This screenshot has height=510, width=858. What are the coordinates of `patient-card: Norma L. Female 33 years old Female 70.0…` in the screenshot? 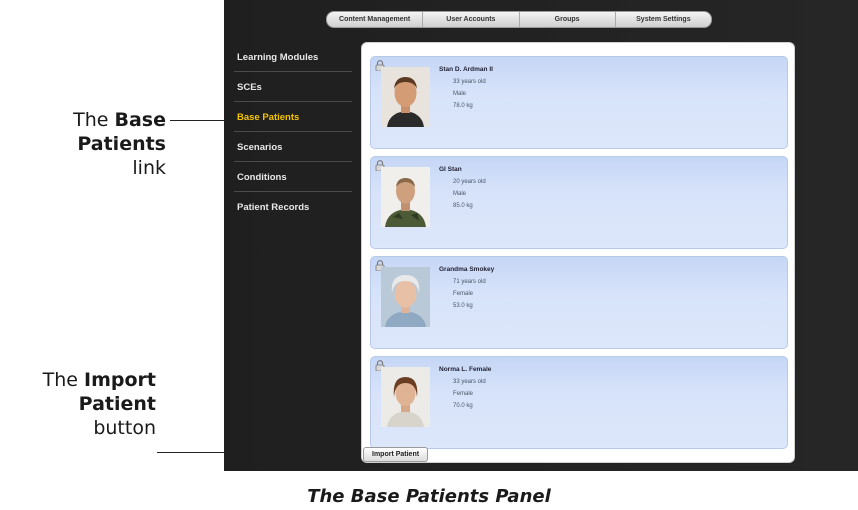 It's located at (579, 402).